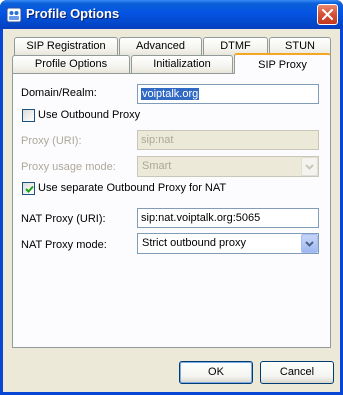 The image size is (343, 395). What do you see at coordinates (228, 166) in the screenshot?
I see `proxy-mode-select: Smart` at bounding box center [228, 166].